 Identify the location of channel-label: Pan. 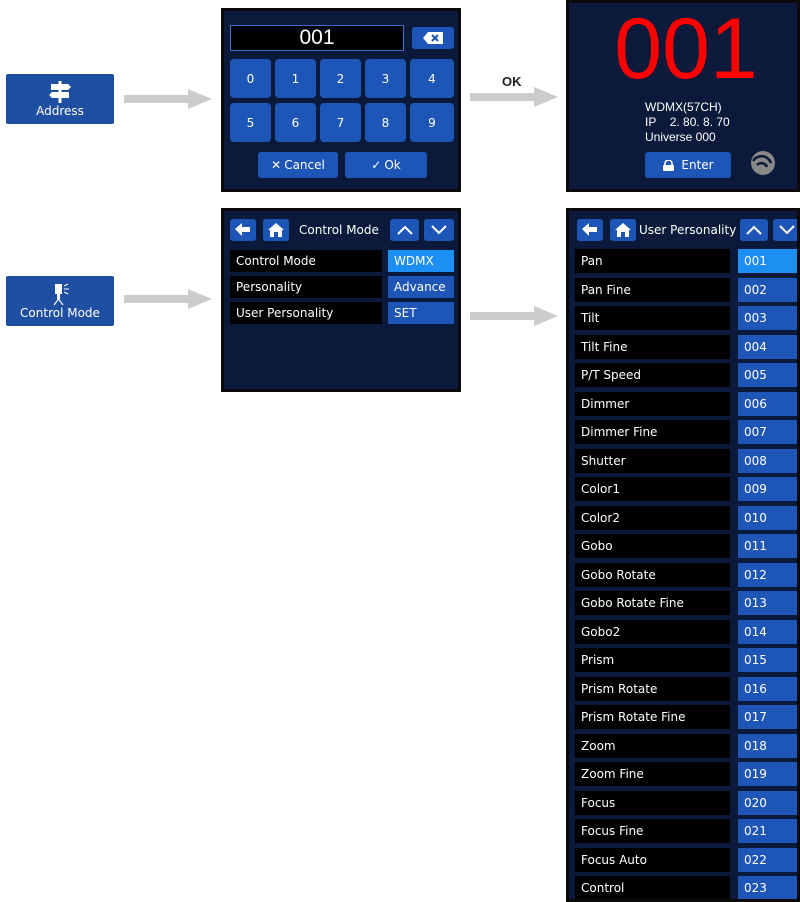
(652, 261).